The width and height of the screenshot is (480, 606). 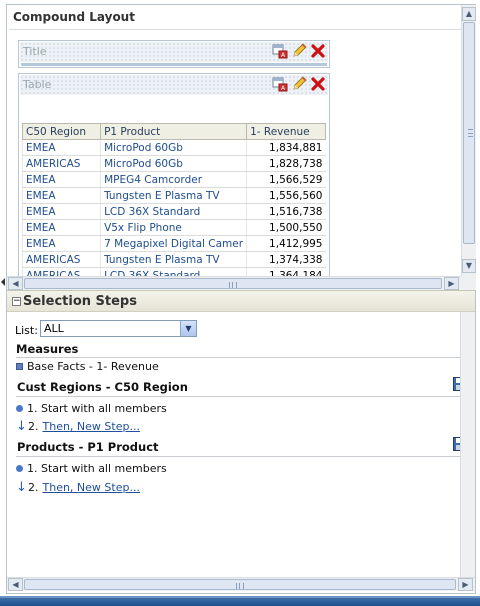 I want to click on table-row: EMEA V5x Flip Phone 1,500,550, so click(x=174, y=227).